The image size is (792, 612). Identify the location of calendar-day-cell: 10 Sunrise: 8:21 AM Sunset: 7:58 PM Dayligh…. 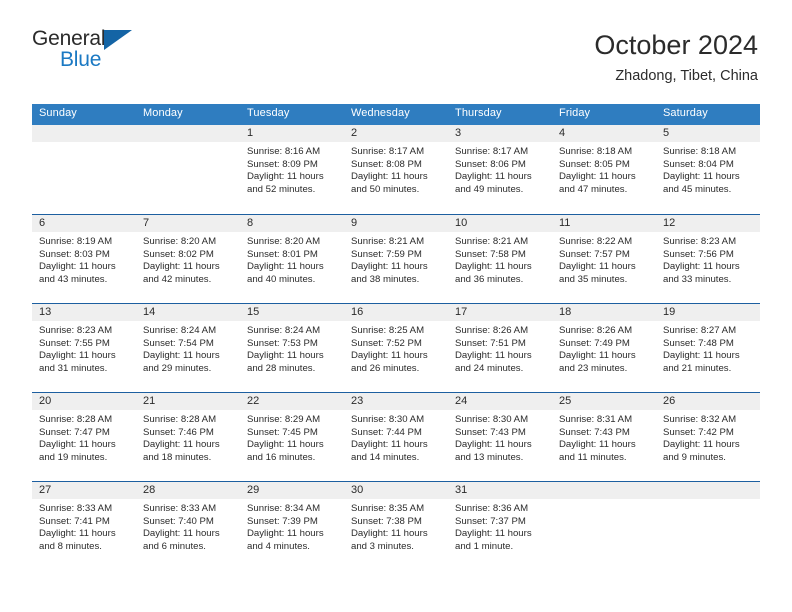
(500, 259).